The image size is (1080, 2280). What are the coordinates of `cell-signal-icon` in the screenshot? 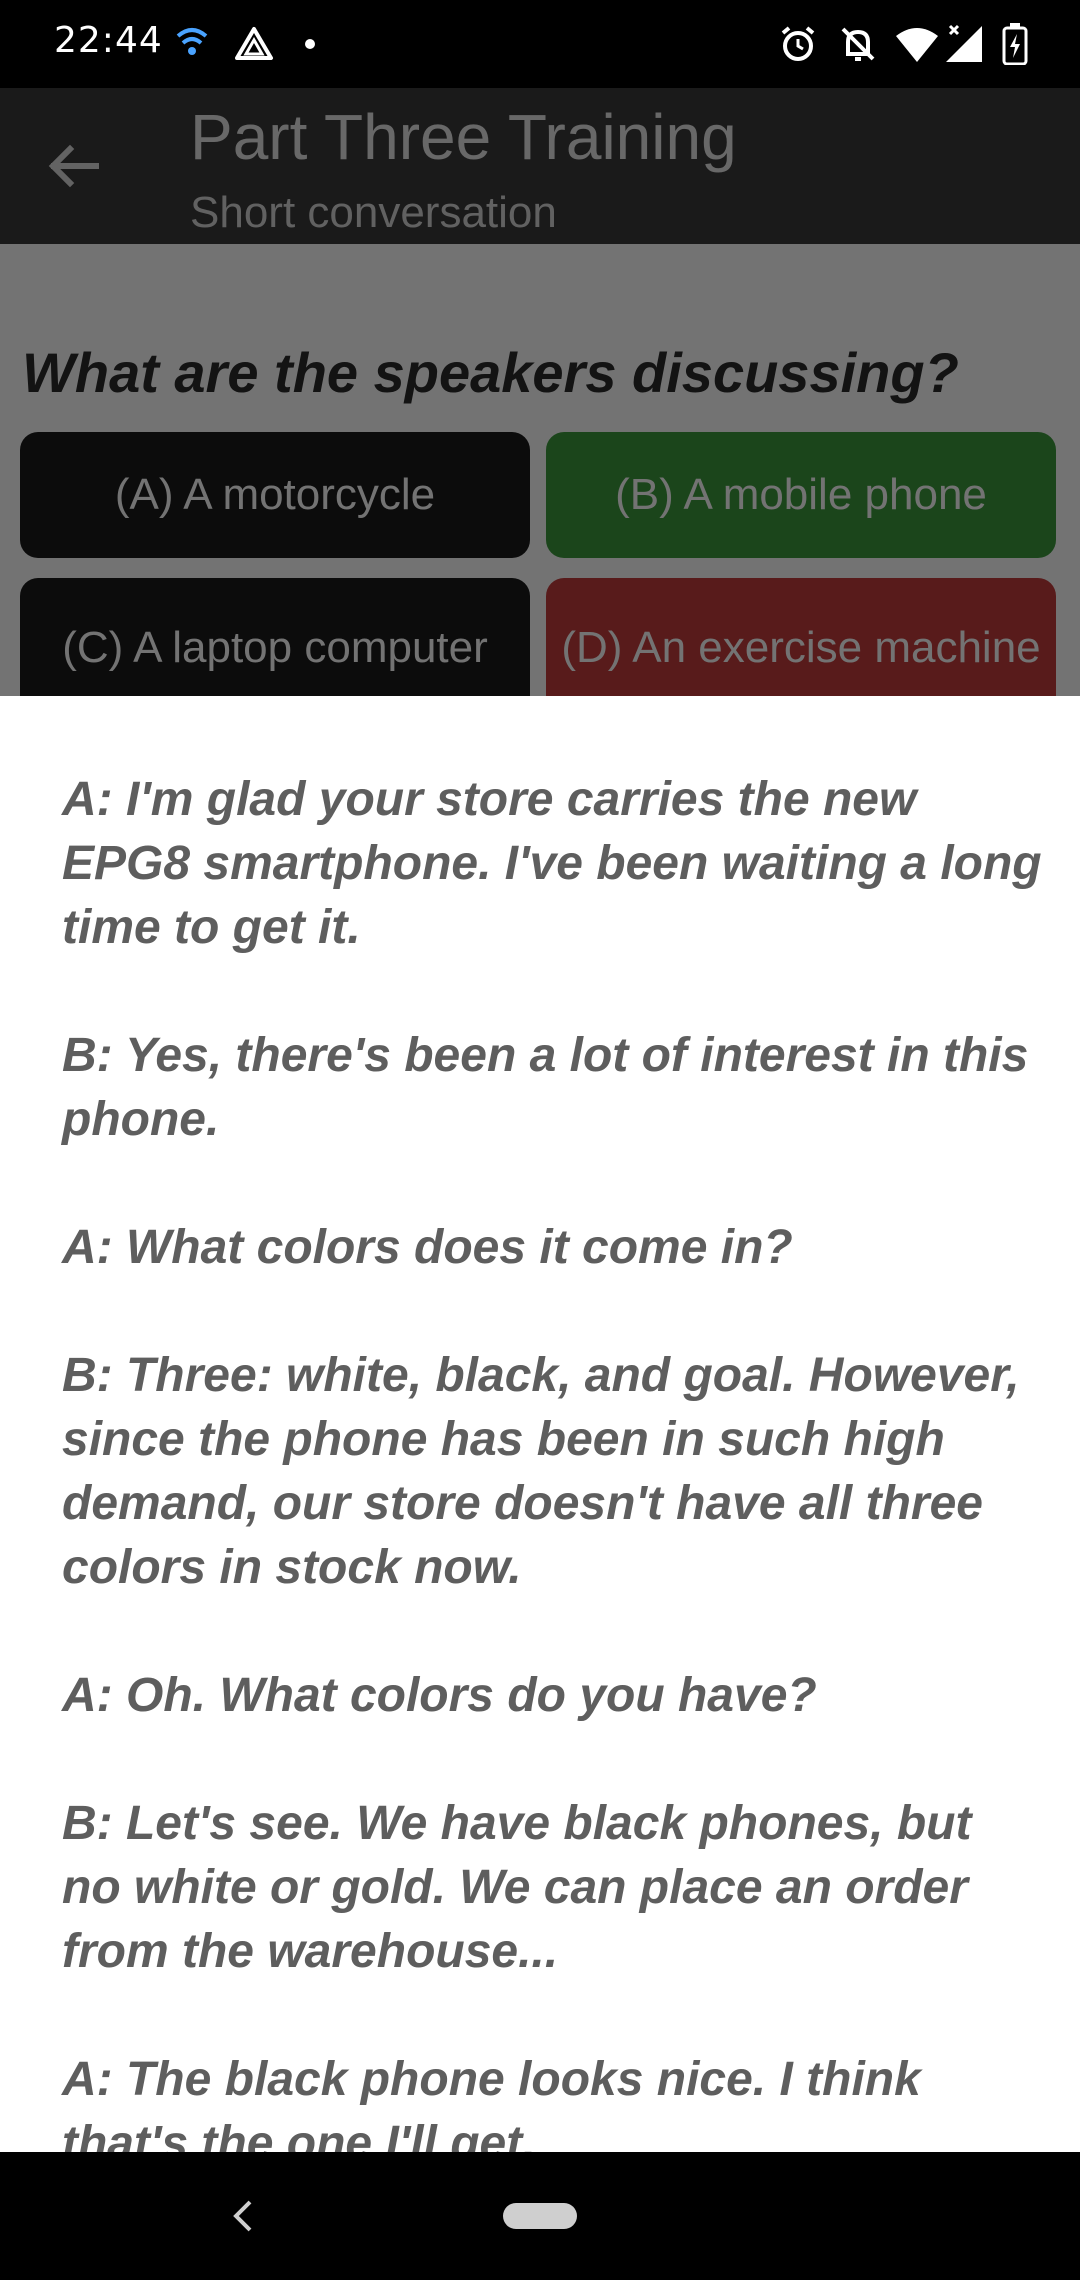 It's located at (964, 44).